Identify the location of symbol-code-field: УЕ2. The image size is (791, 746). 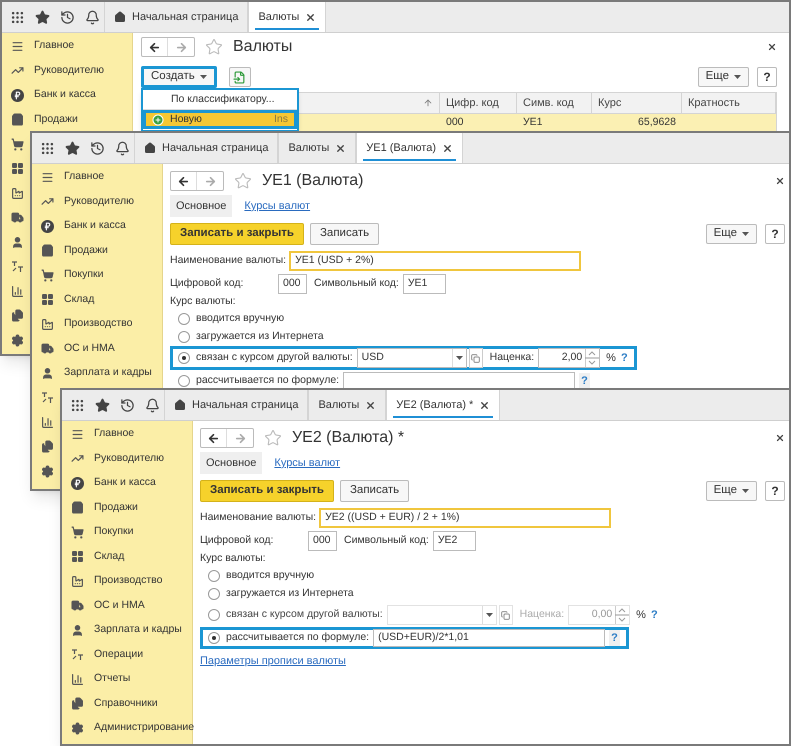
(454, 541).